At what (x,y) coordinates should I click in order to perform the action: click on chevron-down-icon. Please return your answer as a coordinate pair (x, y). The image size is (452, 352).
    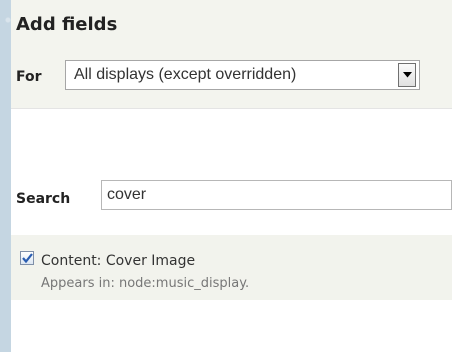
    Looking at the image, I should click on (407, 75).